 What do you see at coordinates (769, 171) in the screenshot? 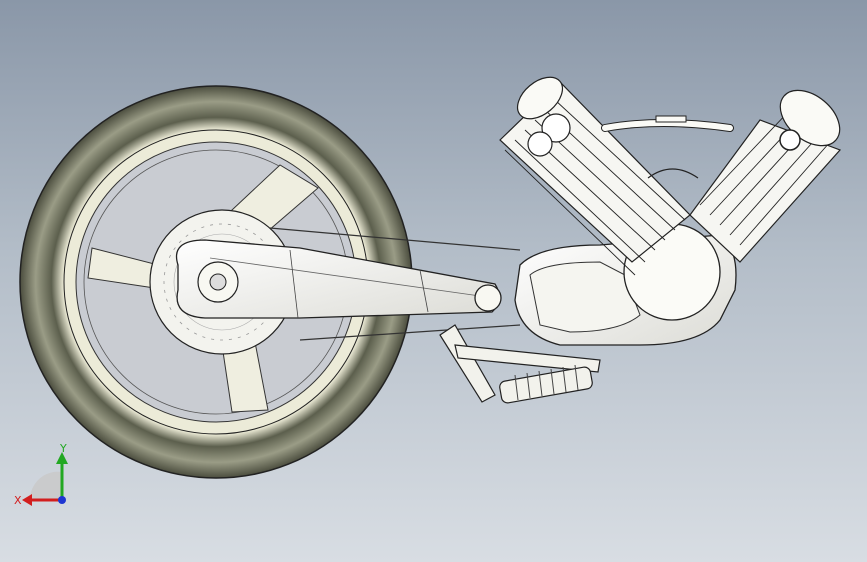
I see `front-cylinder` at bounding box center [769, 171].